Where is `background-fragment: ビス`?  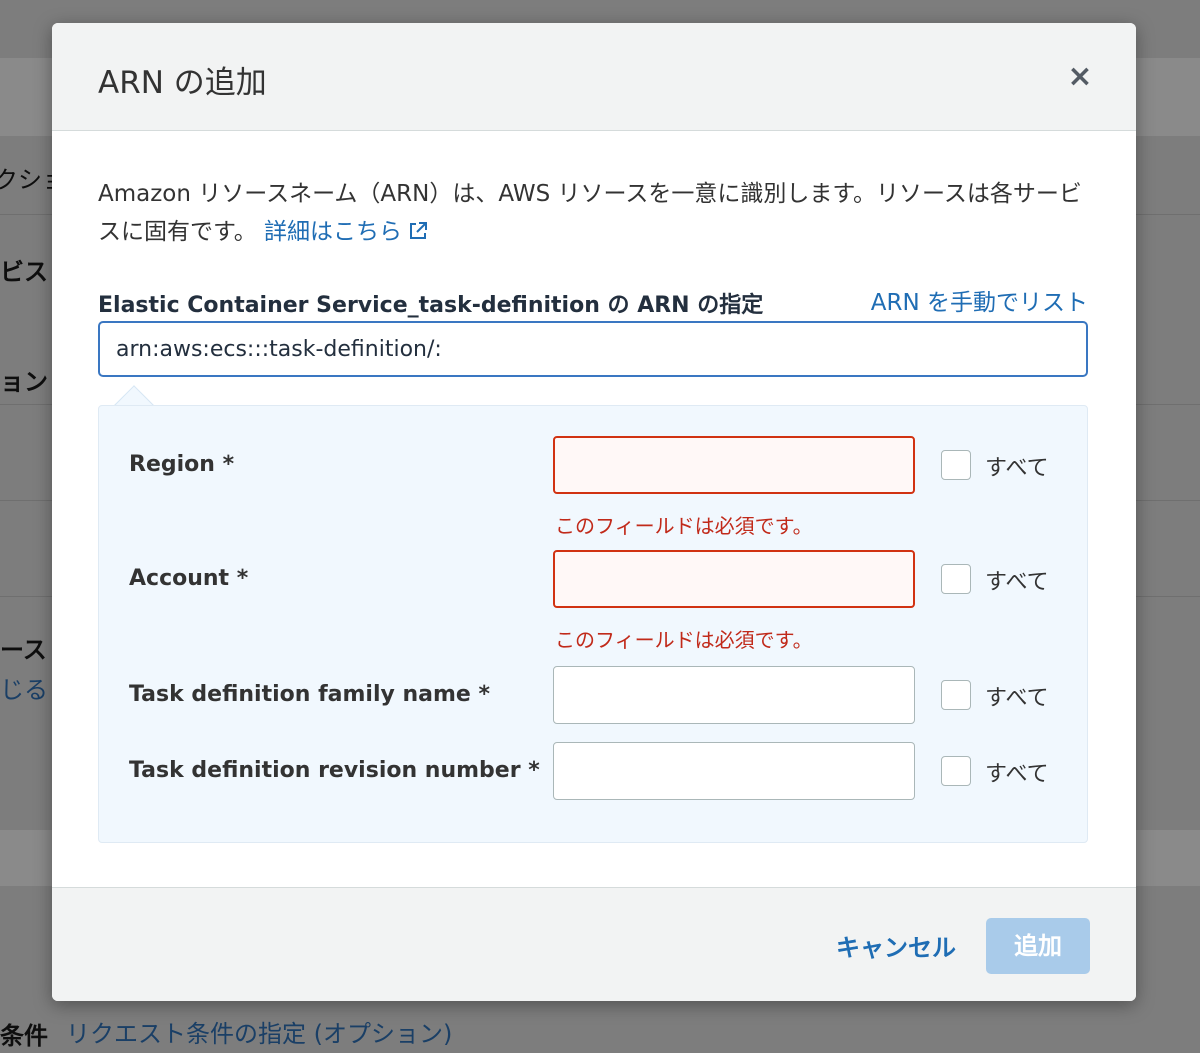
background-fragment: ビス is located at coordinates (24, 272).